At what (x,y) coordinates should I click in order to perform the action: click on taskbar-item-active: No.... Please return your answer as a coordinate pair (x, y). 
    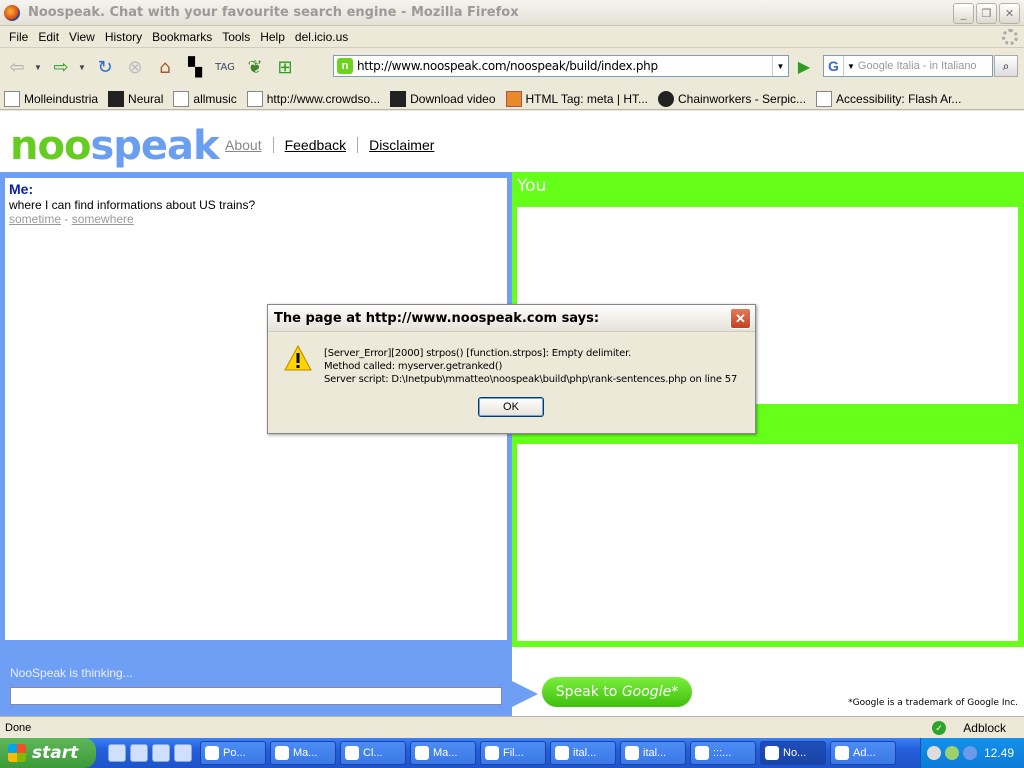
    Looking at the image, I should click on (793, 753).